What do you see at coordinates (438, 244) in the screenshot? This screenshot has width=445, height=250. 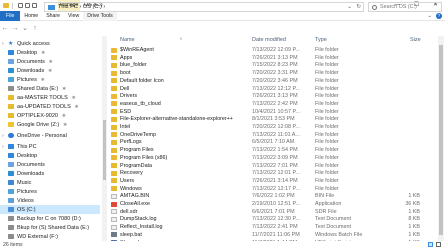 I see `large-icons-view-icon` at bounding box center [438, 244].